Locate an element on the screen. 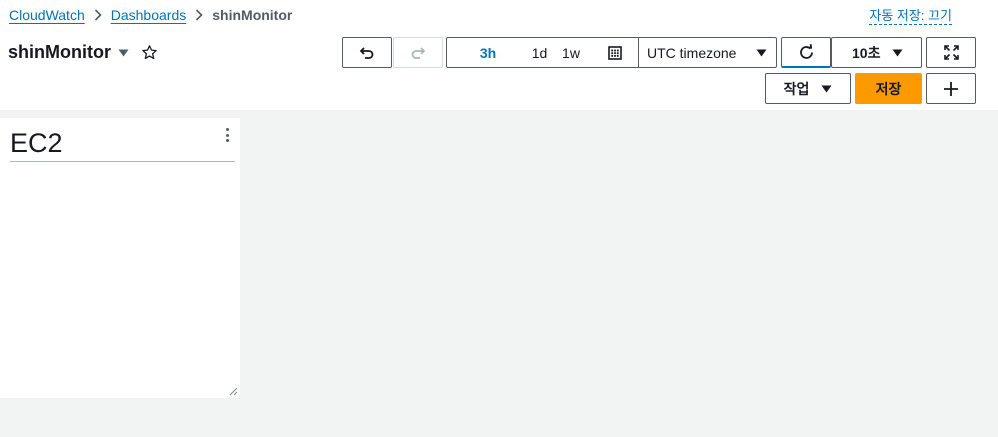 The height and width of the screenshot is (437, 998). resize-handle-icon is located at coordinates (233, 391).